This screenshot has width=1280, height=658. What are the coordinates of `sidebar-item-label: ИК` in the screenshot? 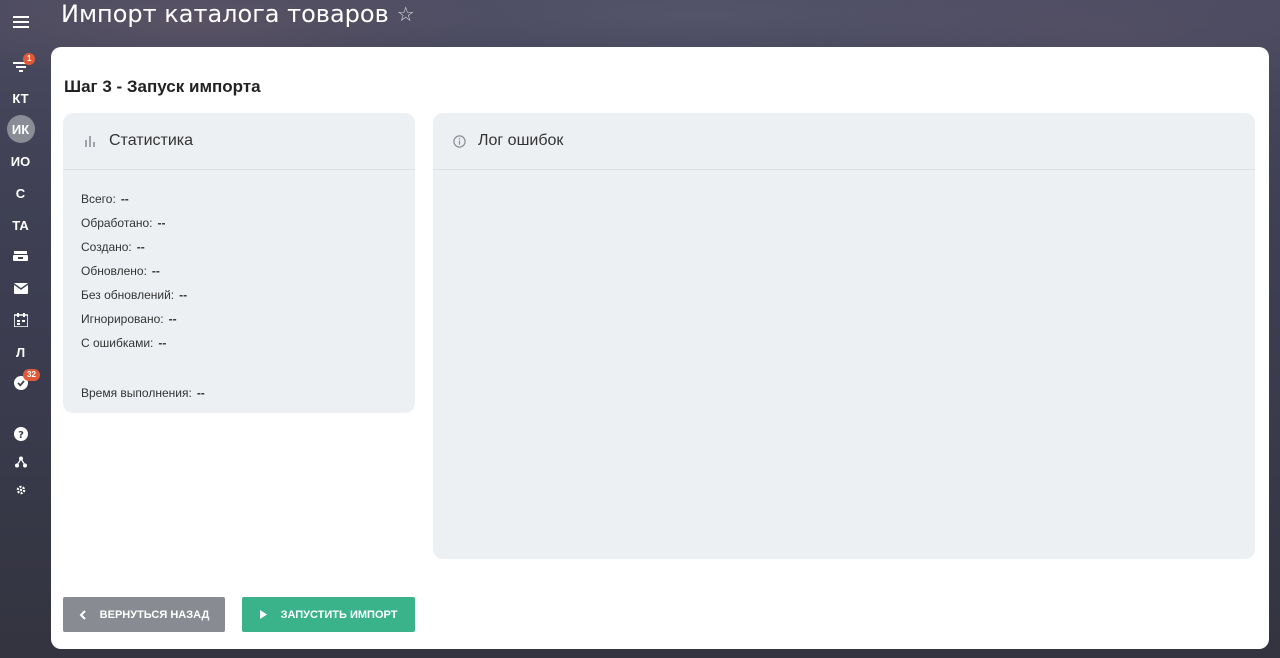 It's located at (20, 129).